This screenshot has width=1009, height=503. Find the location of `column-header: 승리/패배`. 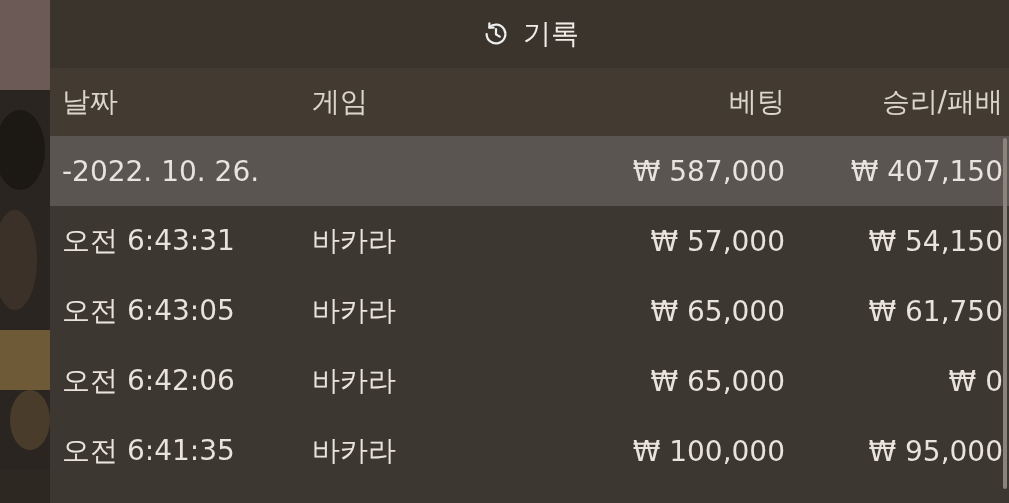

column-header: 승리/패배 is located at coordinates (941, 102).